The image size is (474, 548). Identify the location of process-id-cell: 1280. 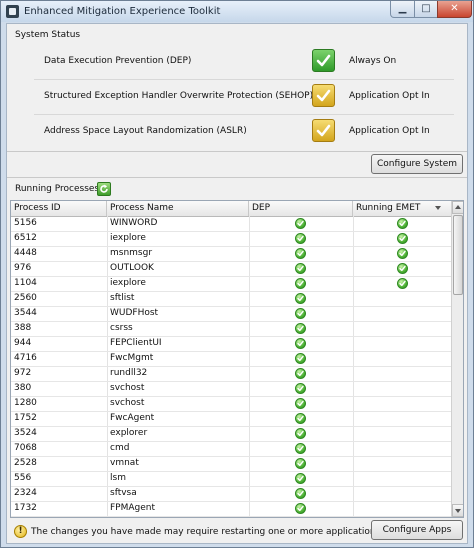
(25, 403).